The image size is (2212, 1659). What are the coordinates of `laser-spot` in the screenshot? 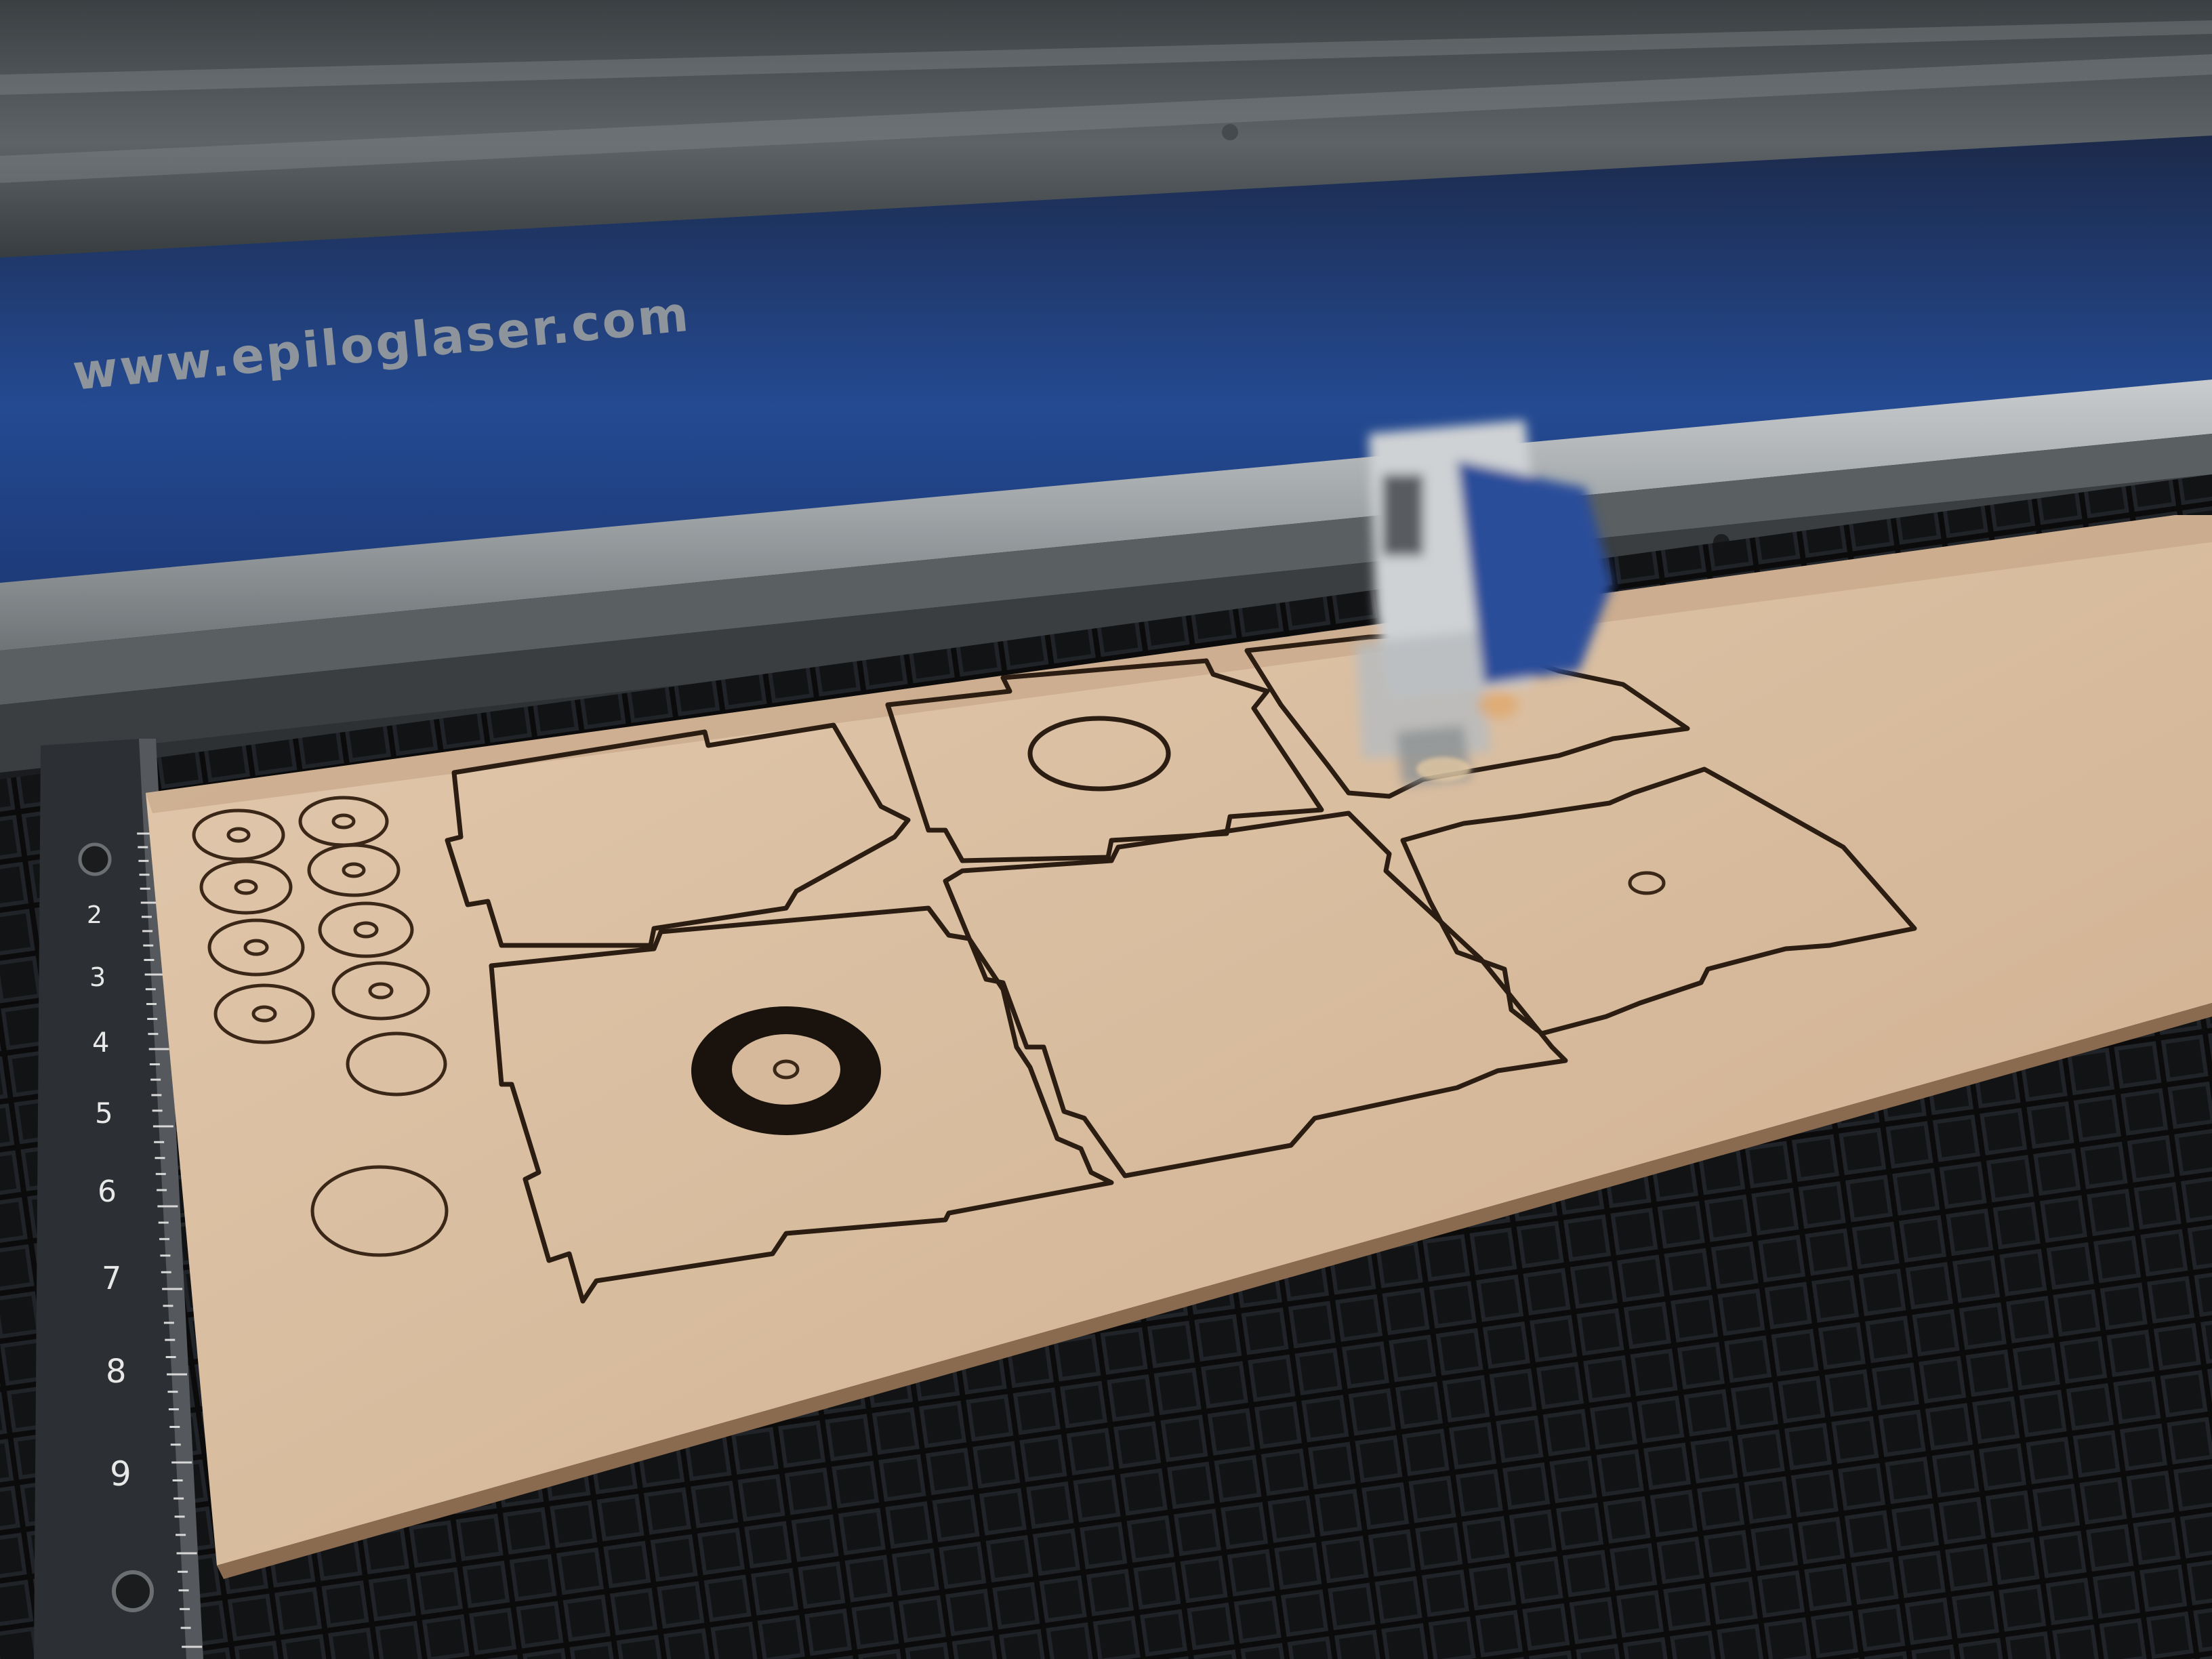 It's located at (1443, 769).